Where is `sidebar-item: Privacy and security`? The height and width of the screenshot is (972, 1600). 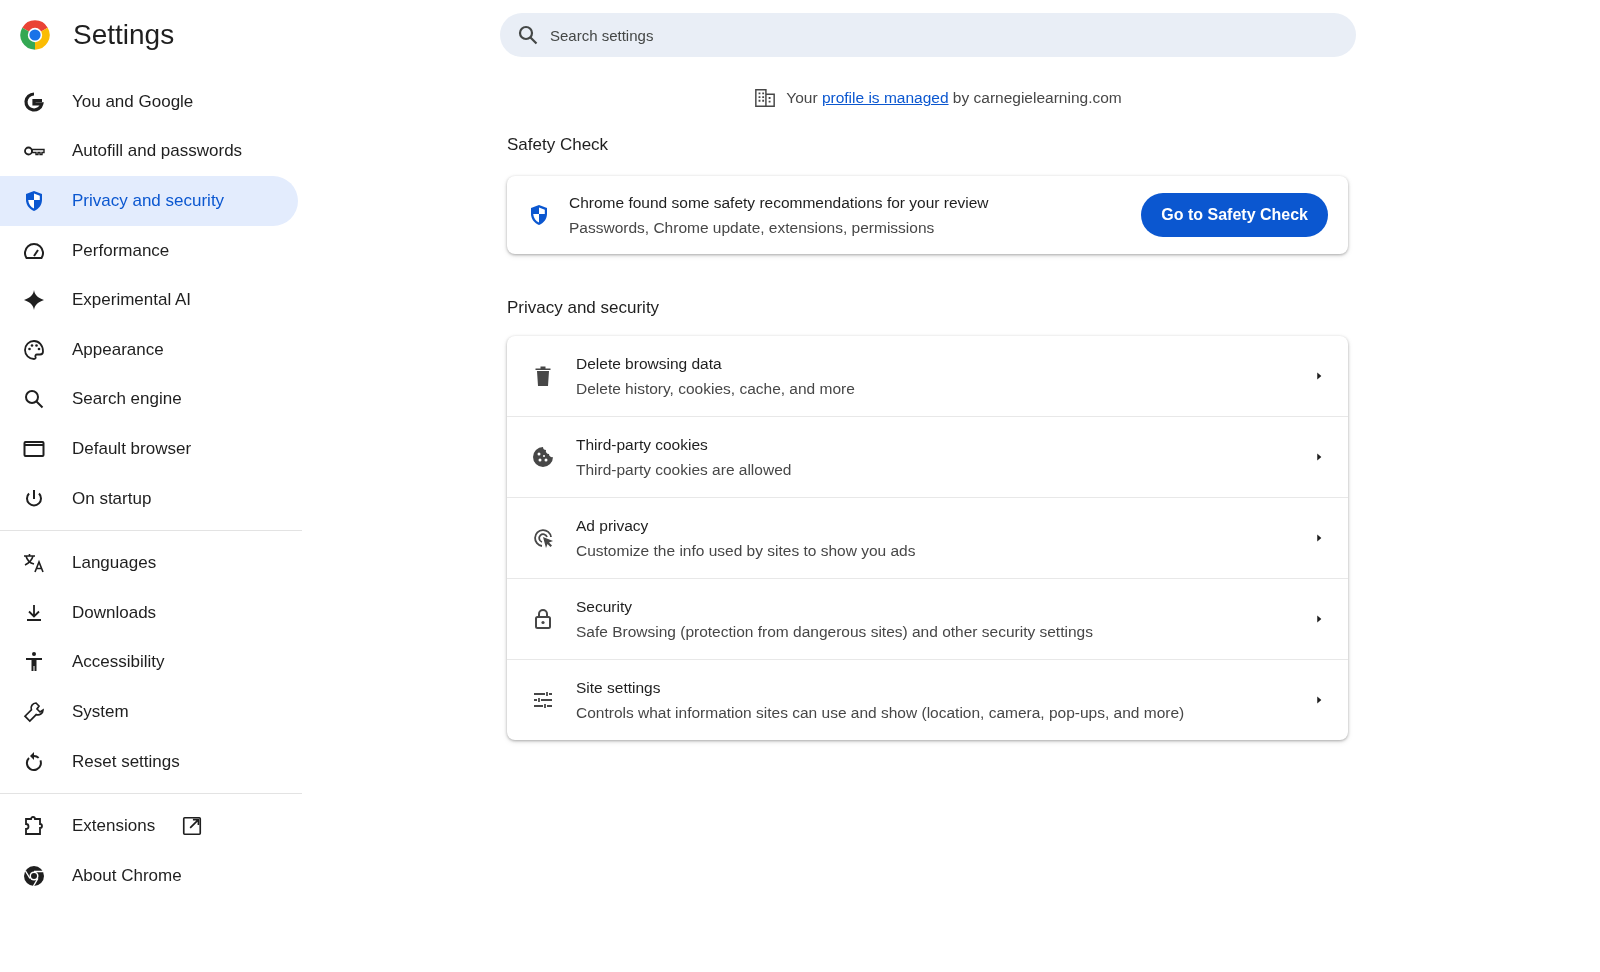
sidebar-item: Privacy and security is located at coordinates (149, 201).